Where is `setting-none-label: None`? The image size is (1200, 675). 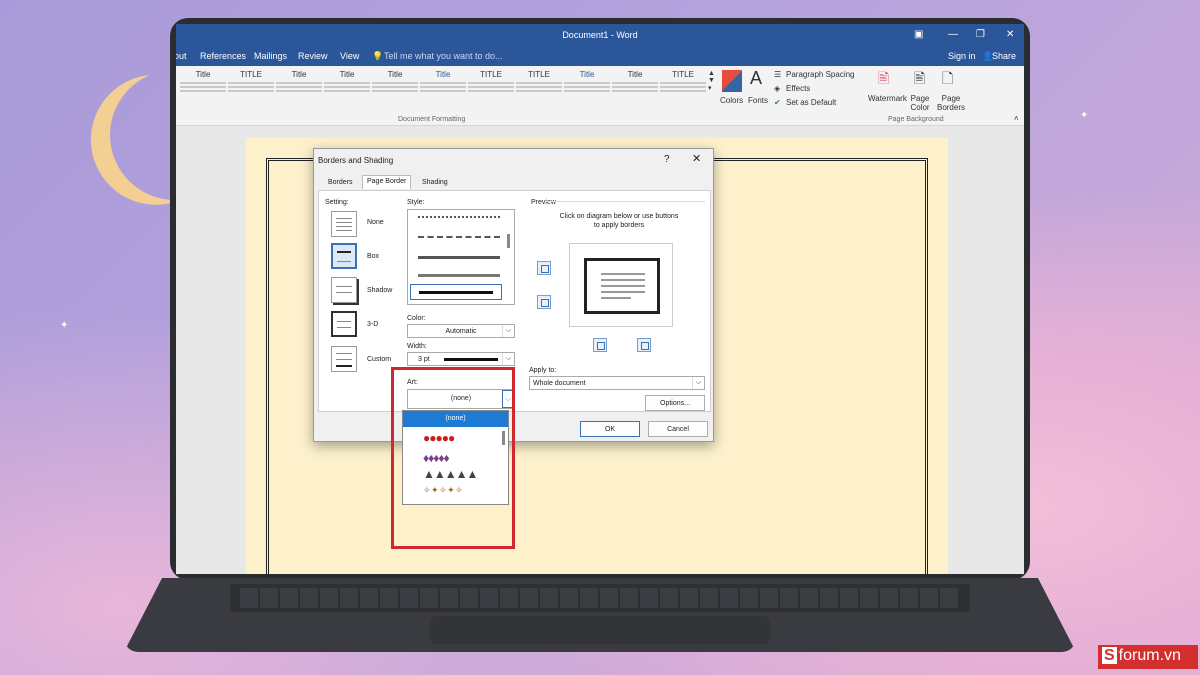
setting-none-label: None is located at coordinates (375, 222).